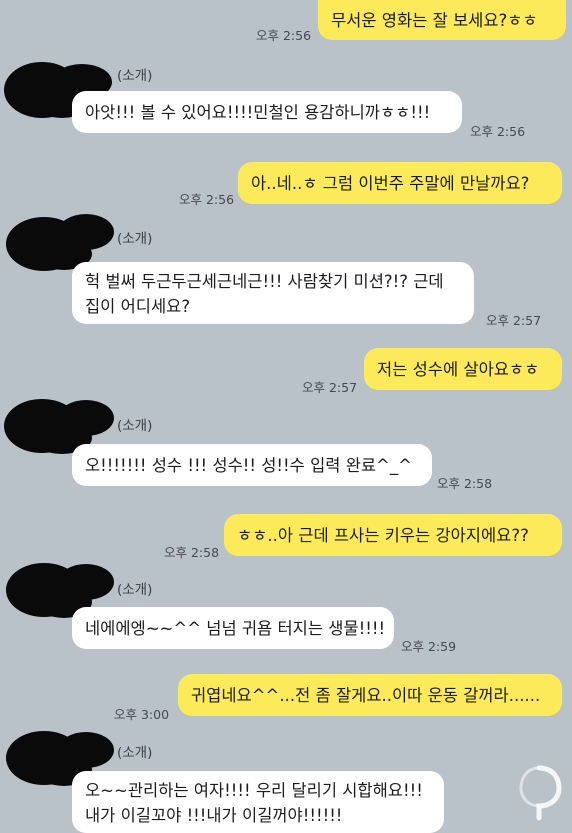 This screenshot has height=833, width=572. What do you see at coordinates (267, 112) in the screenshot?
I see `message-bubble-other: 아앗!!! 볼 수 있어요!!!!민철인 용감하니까ㅎㅎ!!!` at bounding box center [267, 112].